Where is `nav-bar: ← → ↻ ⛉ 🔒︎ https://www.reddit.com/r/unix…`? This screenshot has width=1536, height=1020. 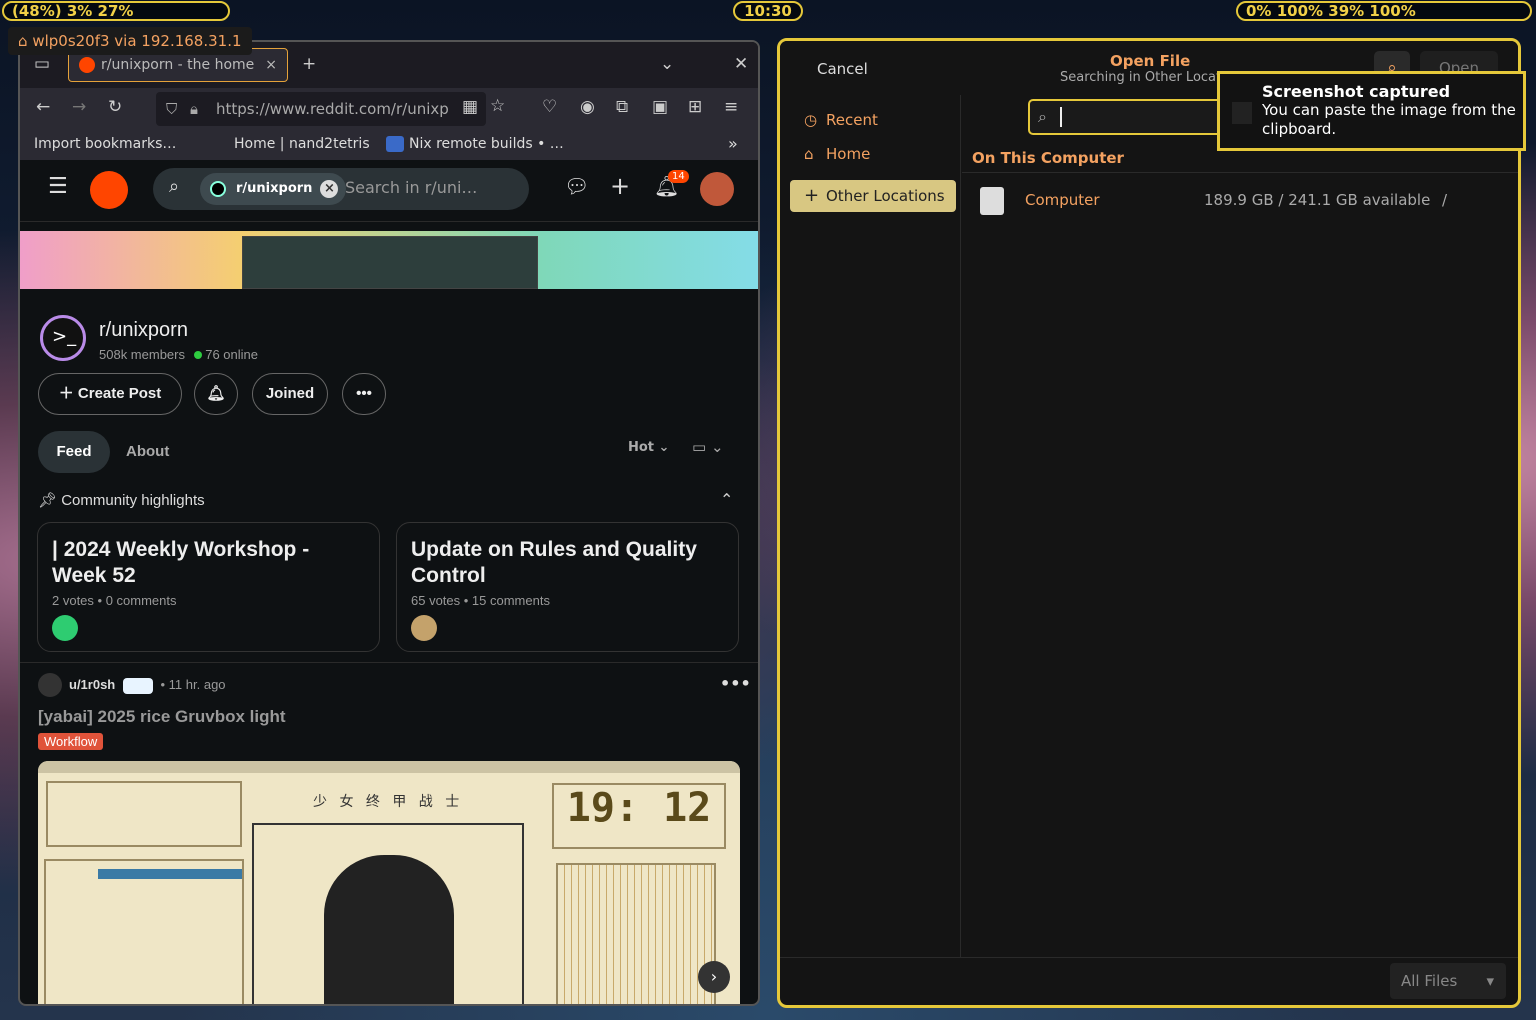 nav-bar: ← → ↻ ⛉ 🔒︎ https://www.reddit.com/r/unix… is located at coordinates (389, 109).